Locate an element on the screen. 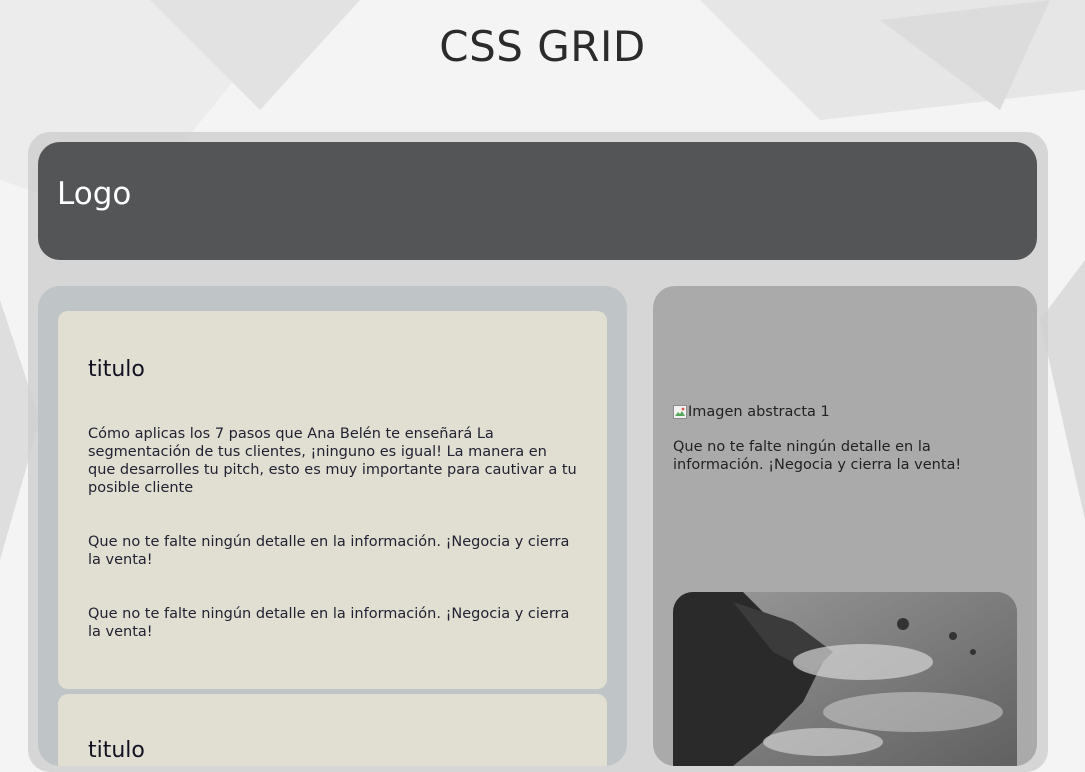 This screenshot has width=1085, height=772. coastline-photo is located at coordinates (845, 679).